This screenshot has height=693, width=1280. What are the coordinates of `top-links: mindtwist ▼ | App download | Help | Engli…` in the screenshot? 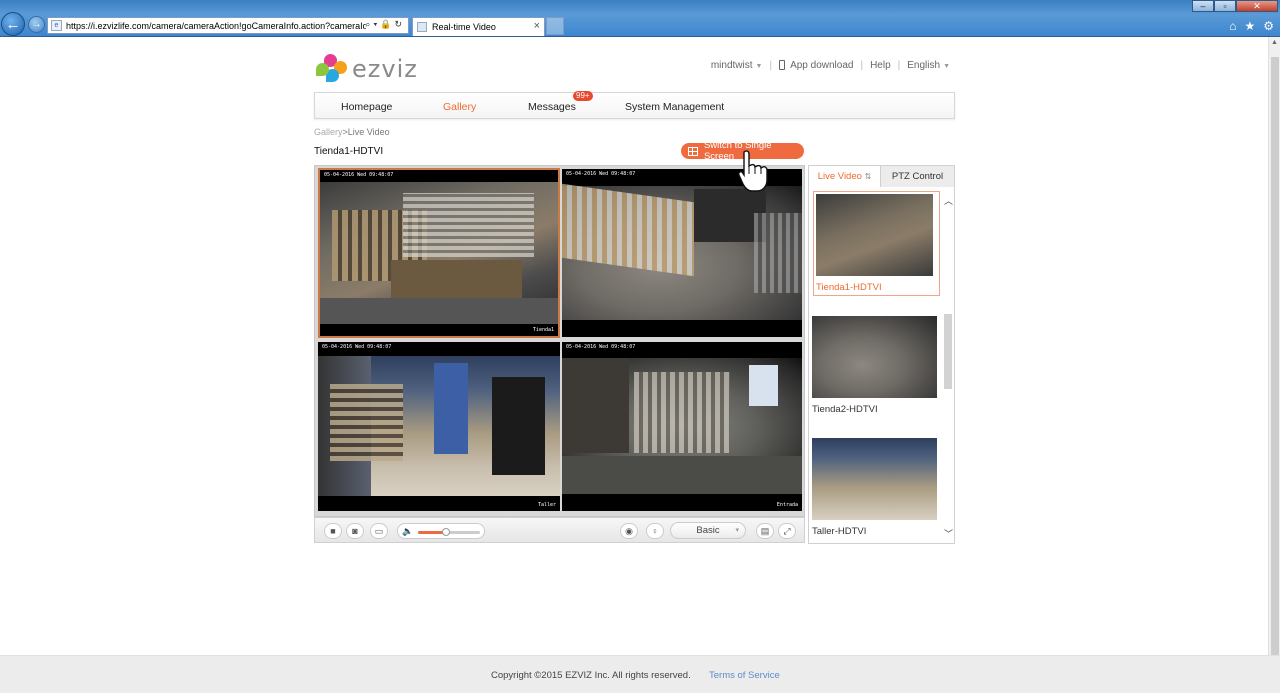 It's located at (830, 65).